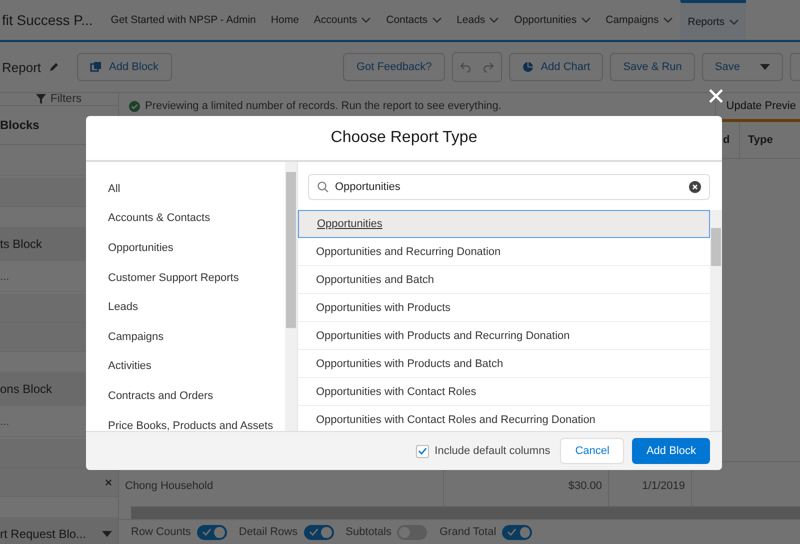 The width and height of the screenshot is (800, 544). Describe the element at coordinates (465, 512) in the screenshot. I see `horizontal-scrollbar` at that location.